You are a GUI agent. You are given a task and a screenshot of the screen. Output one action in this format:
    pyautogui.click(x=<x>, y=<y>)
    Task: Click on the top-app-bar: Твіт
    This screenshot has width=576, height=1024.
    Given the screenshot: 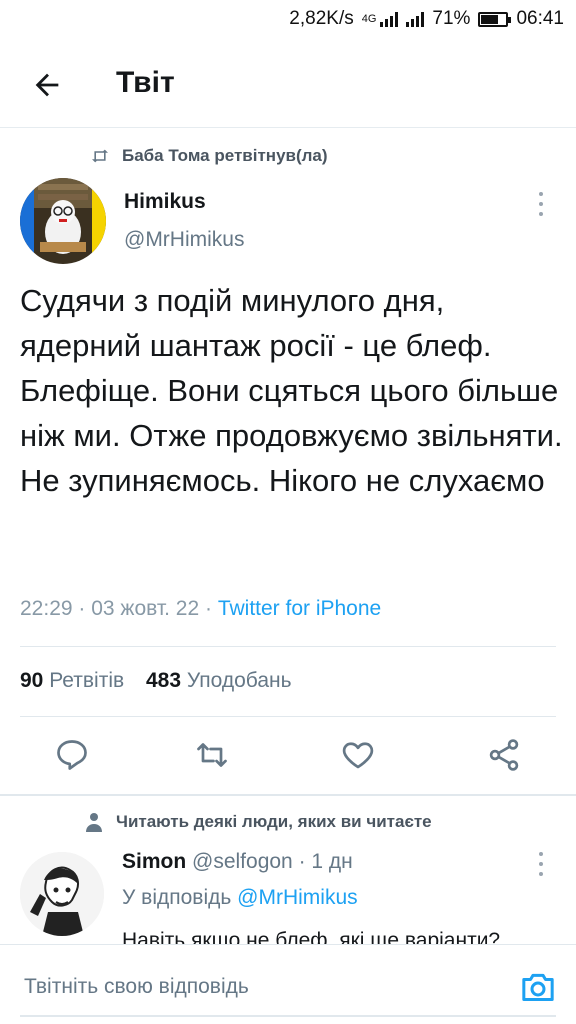 What is the action you would take?
    pyautogui.click(x=288, y=84)
    